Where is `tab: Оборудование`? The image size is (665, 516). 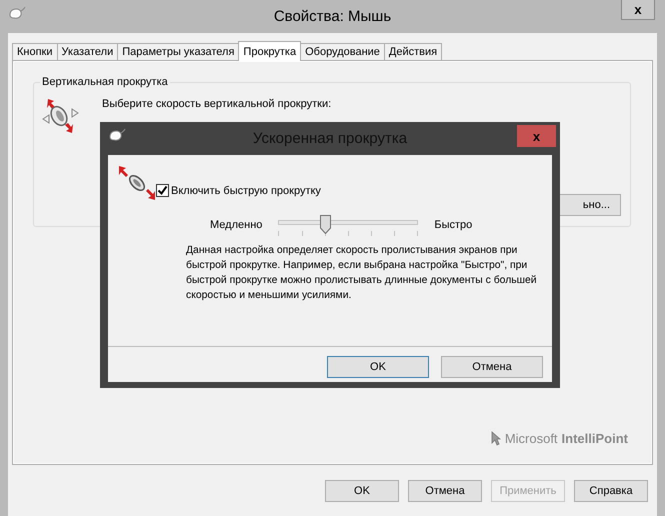
tab: Оборудование is located at coordinates (342, 51).